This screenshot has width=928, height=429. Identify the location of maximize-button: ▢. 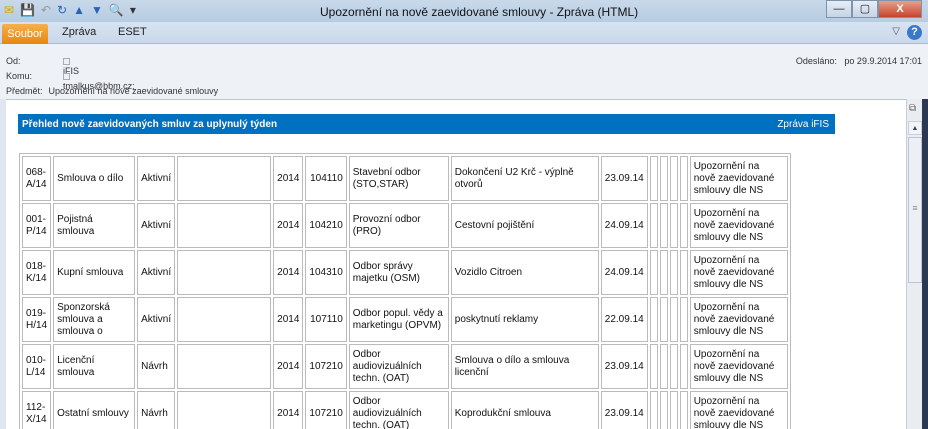
(865, 9).